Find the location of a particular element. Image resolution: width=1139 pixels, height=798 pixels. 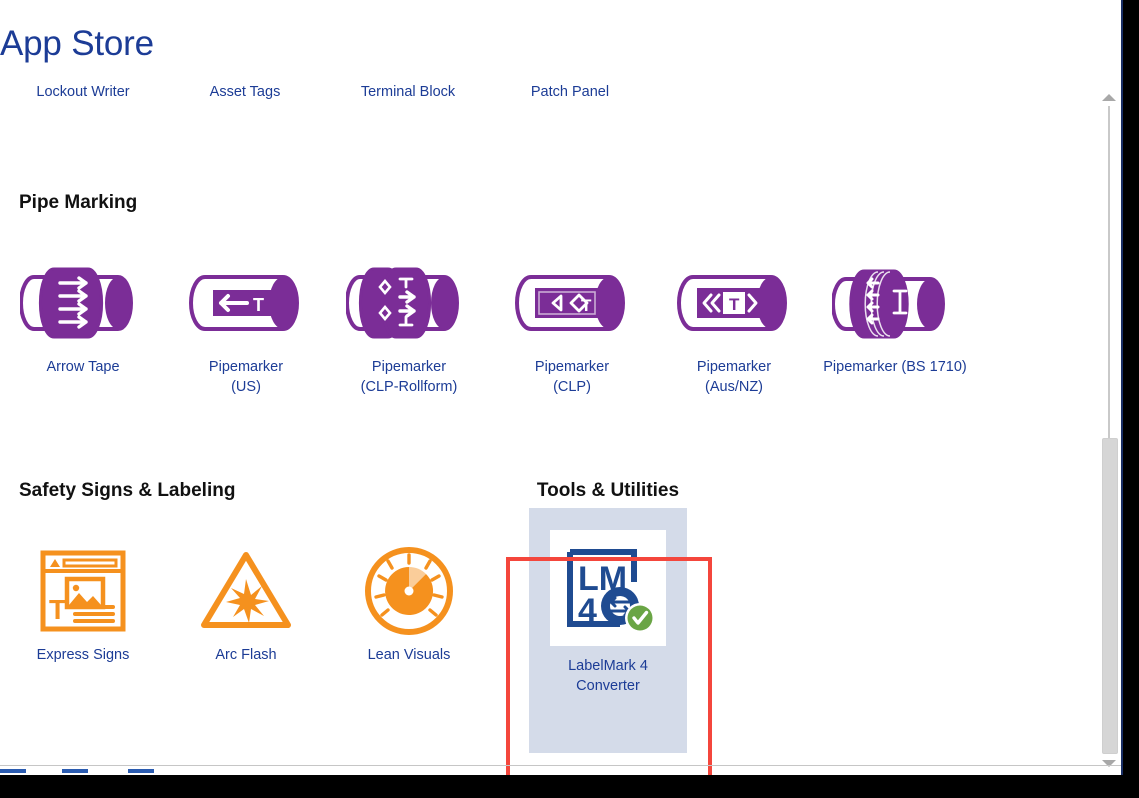

tile-labelmark4-converter: LM 4 LabelMark 4 Converter is located at coordinates (608, 630).